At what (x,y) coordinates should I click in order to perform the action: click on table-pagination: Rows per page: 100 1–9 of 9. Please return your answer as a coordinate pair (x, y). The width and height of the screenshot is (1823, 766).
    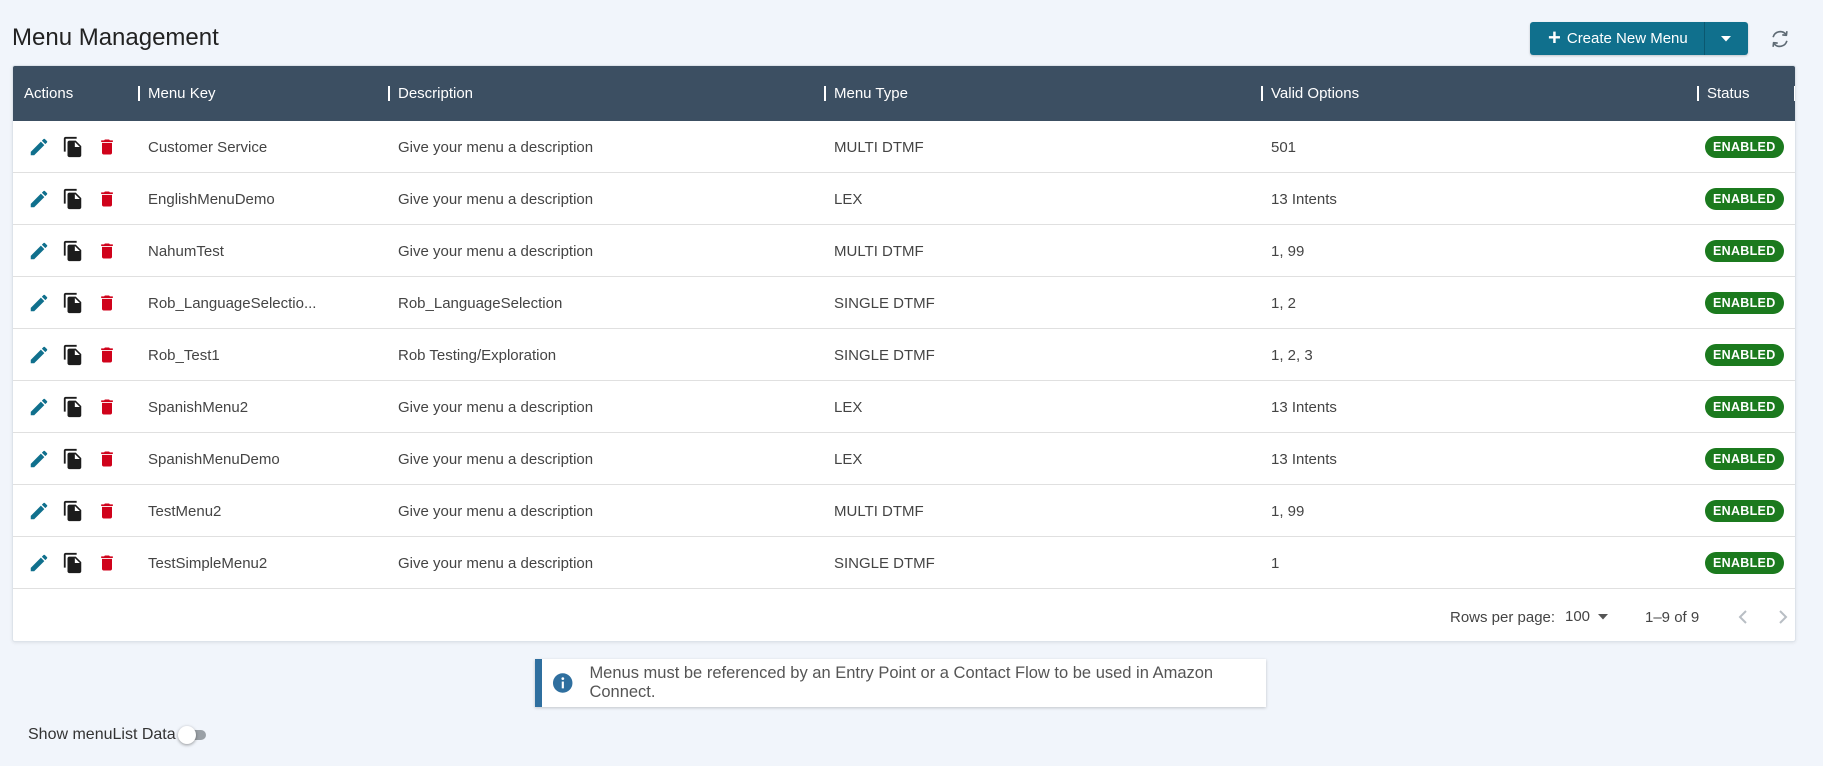
    Looking at the image, I should click on (904, 616).